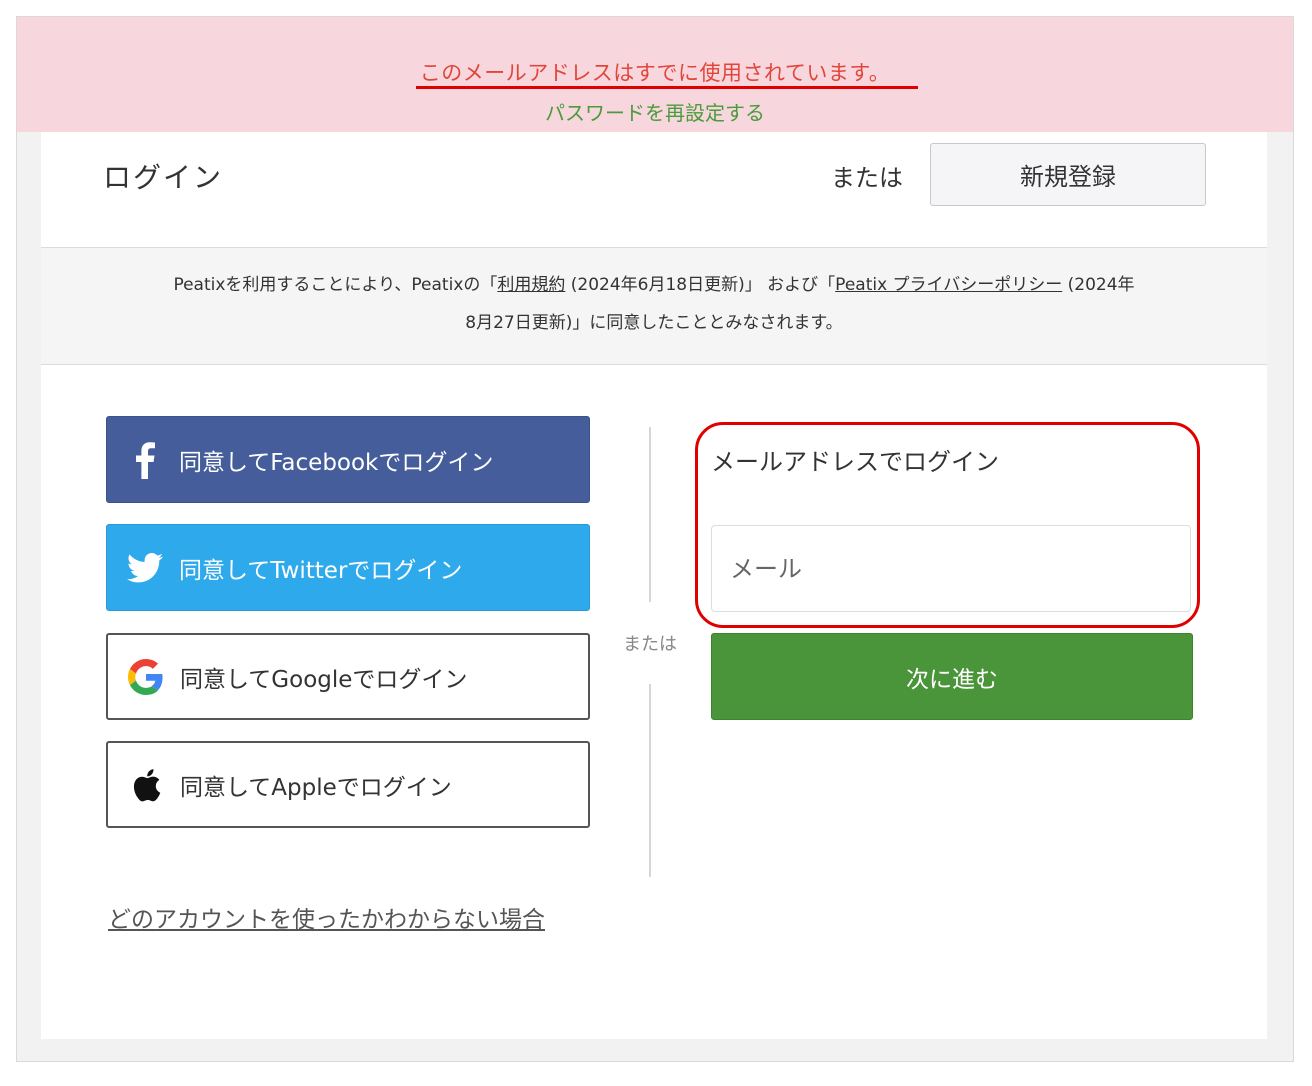 The image size is (1312, 1086). I want to click on unknown-account-link: どのアカウントを使ったかわからない場合, so click(326, 917).